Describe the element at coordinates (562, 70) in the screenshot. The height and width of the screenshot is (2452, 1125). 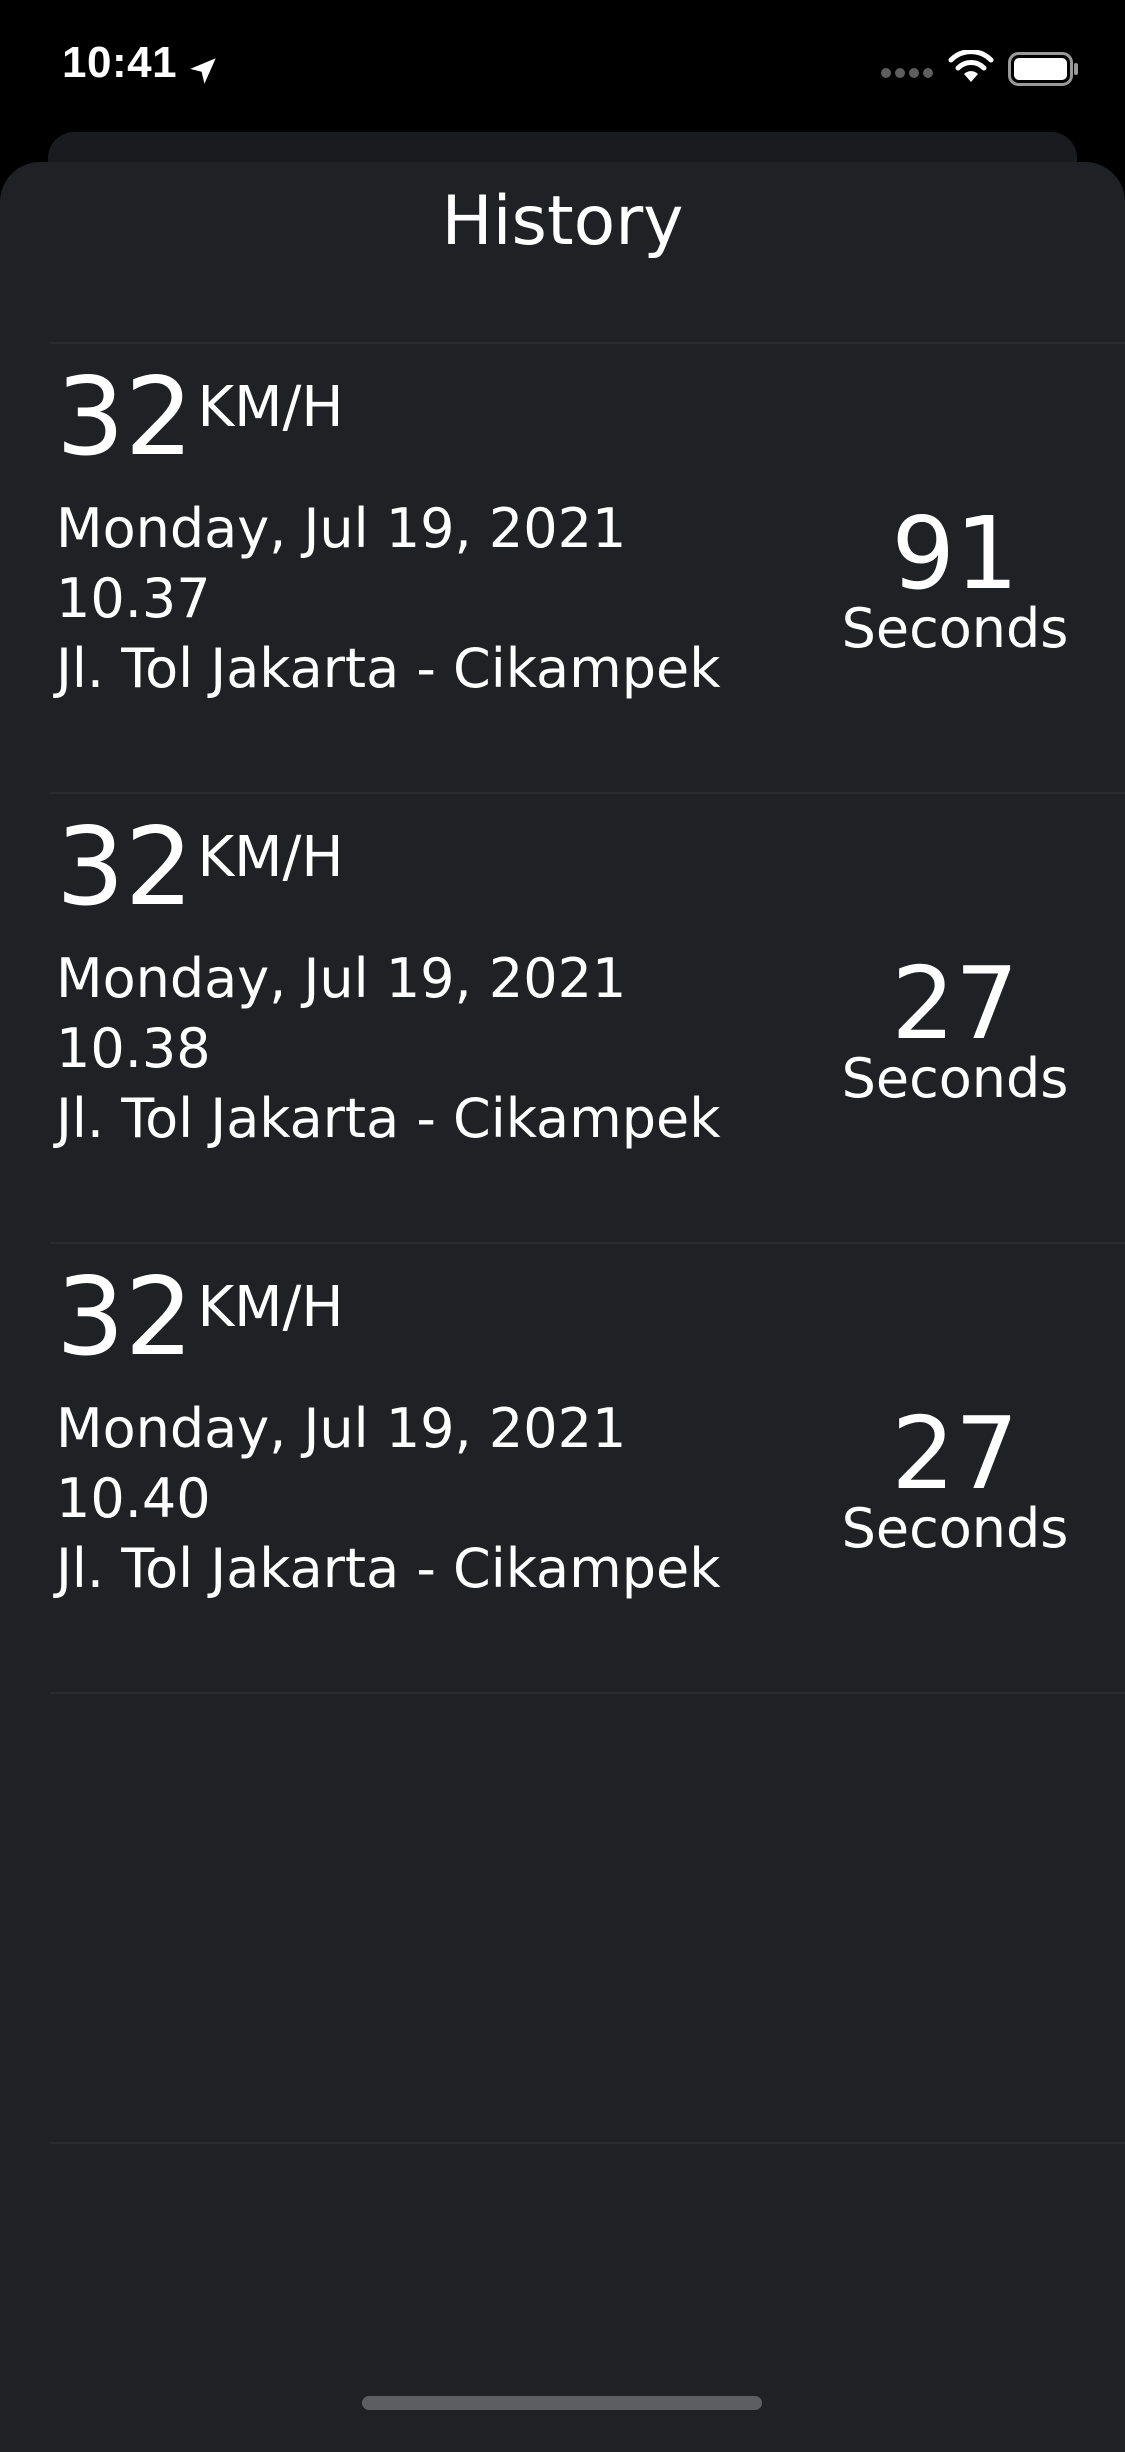
I see `status-bar: 10:41` at that location.